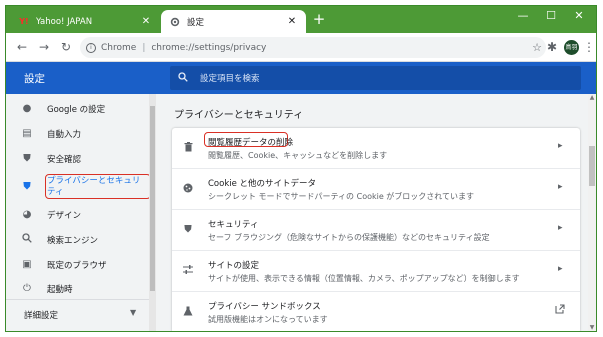 The width and height of the screenshot is (603, 337). Describe the element at coordinates (64, 159) in the screenshot. I see `sidebar-item-label: 安全確認` at that location.